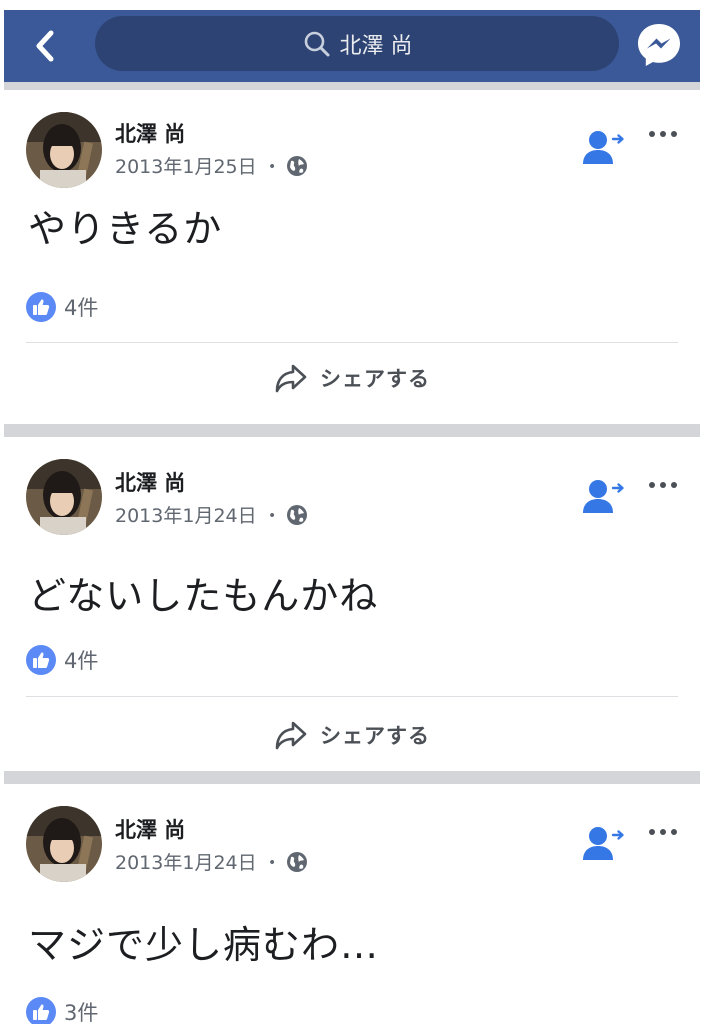  What do you see at coordinates (81, 1012) in the screenshot?
I see `like-count: 3件` at bounding box center [81, 1012].